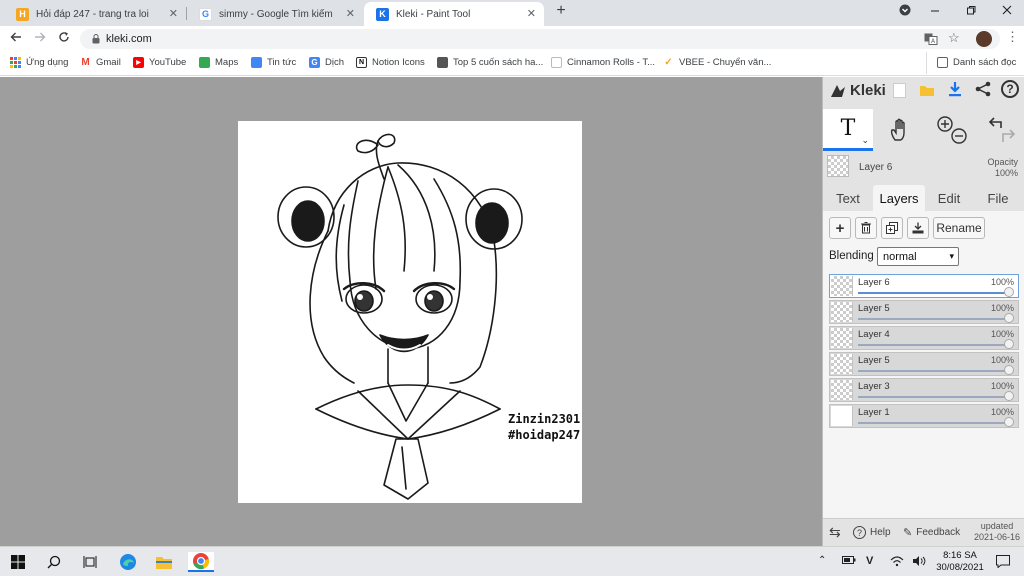  What do you see at coordinates (976, 62) in the screenshot?
I see `reading-list-button: Danh sách đọc` at bounding box center [976, 62].